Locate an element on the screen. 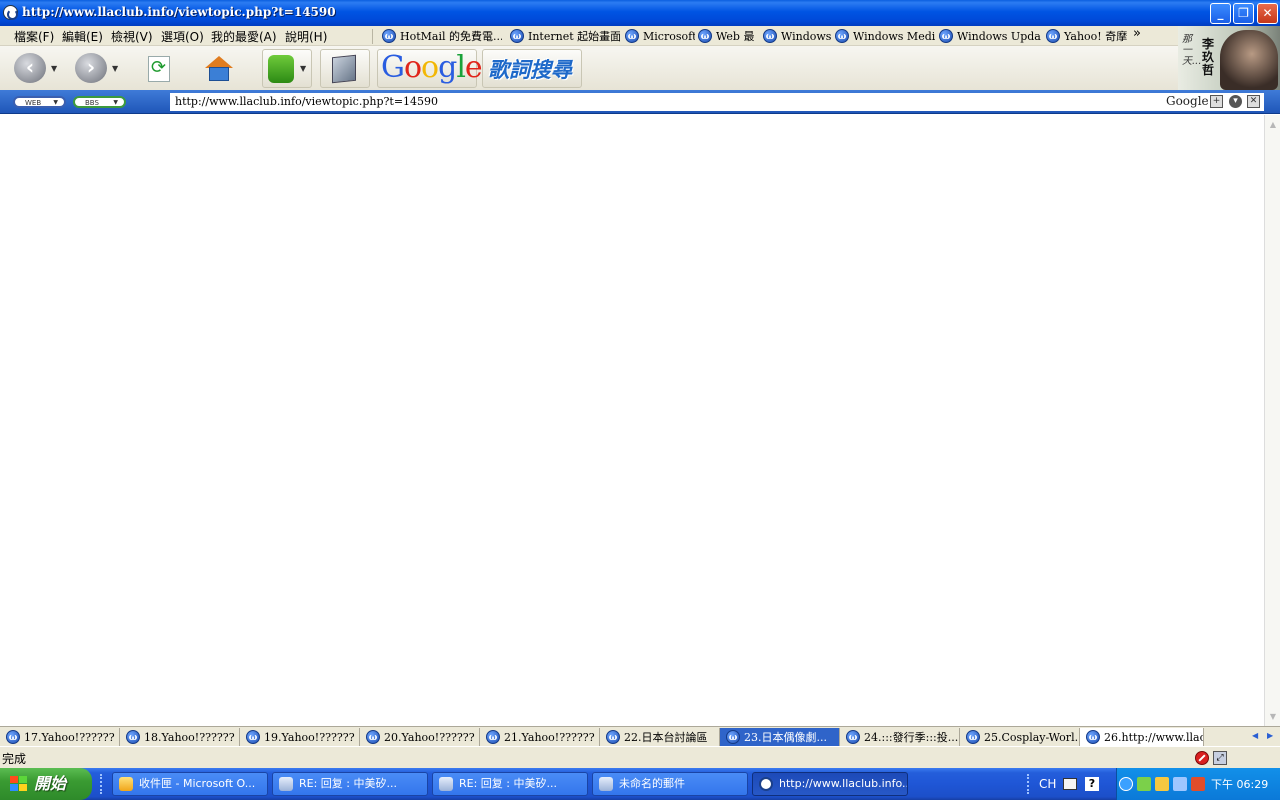 Image resolution: width=1280 pixels, height=800 pixels. link-windows-media: ω Windows Media is located at coordinates (885, 36).